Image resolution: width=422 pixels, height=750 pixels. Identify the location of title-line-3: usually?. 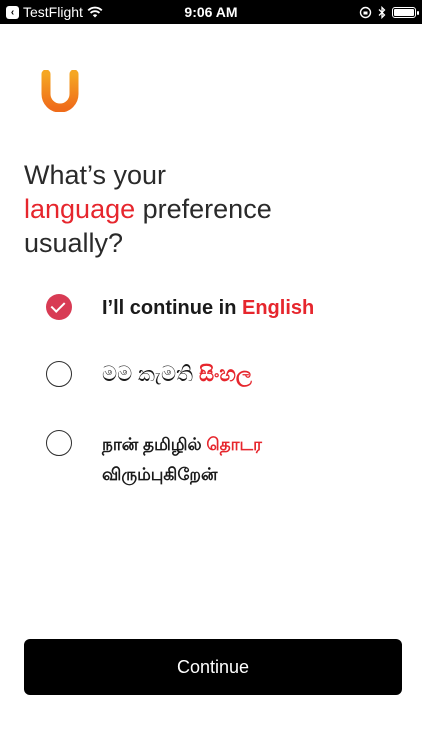
(74, 243).